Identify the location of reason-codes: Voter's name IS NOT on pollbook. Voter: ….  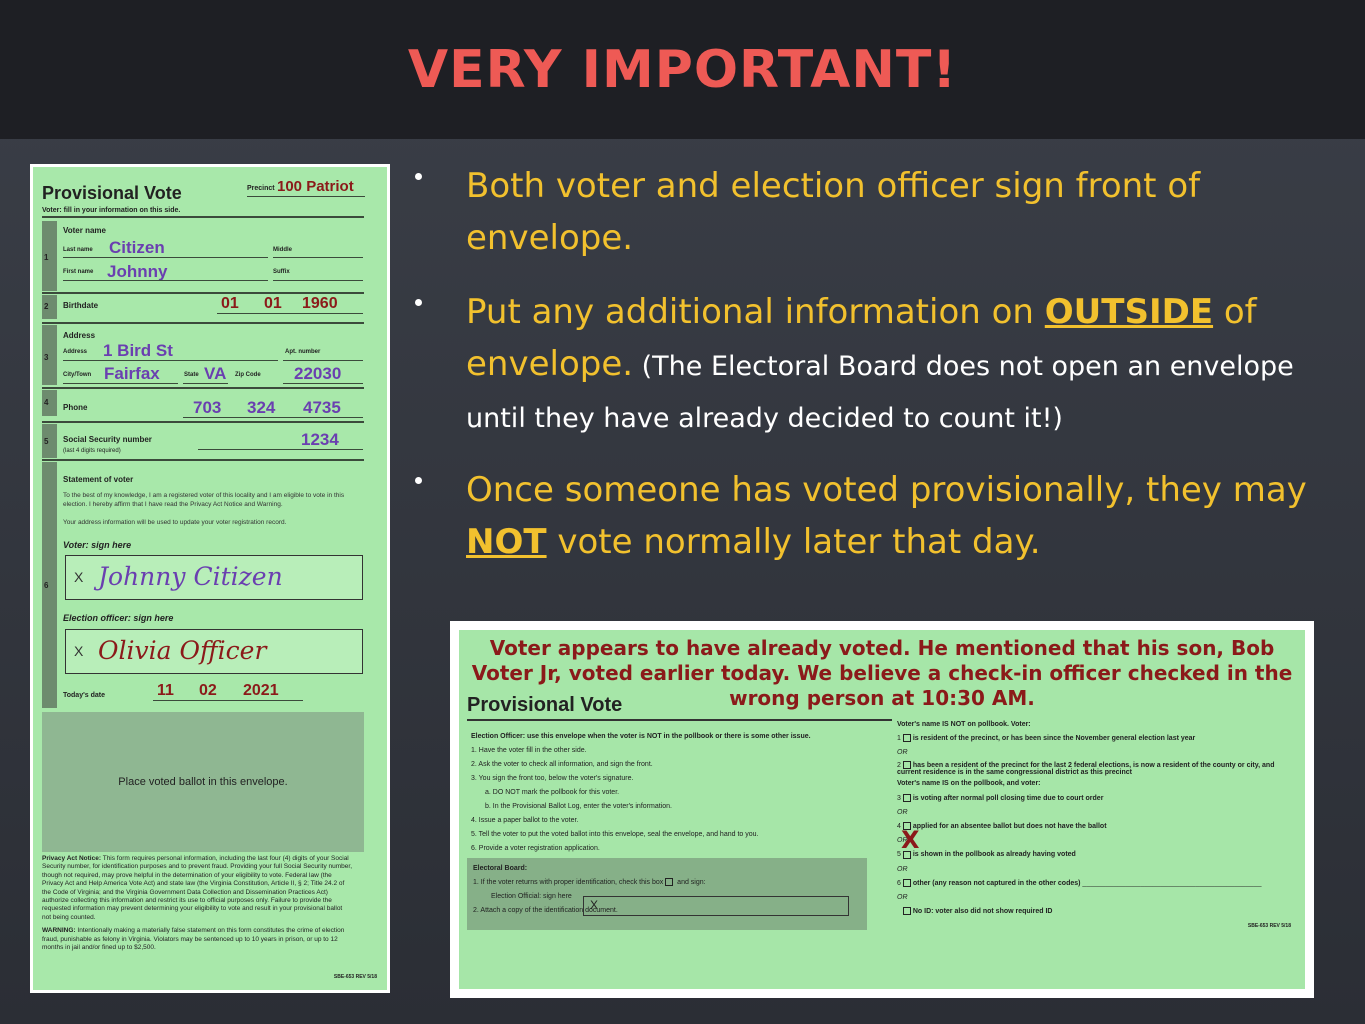
(1086, 818).